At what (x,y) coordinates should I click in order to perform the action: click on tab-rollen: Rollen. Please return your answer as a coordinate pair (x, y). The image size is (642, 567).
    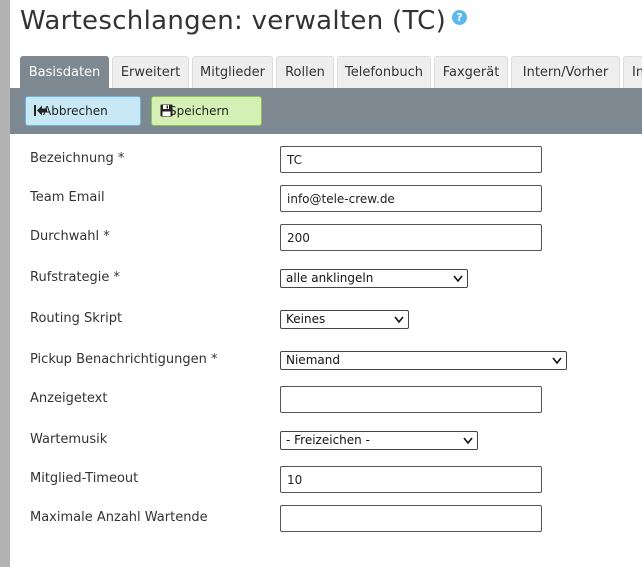
    Looking at the image, I should click on (305, 72).